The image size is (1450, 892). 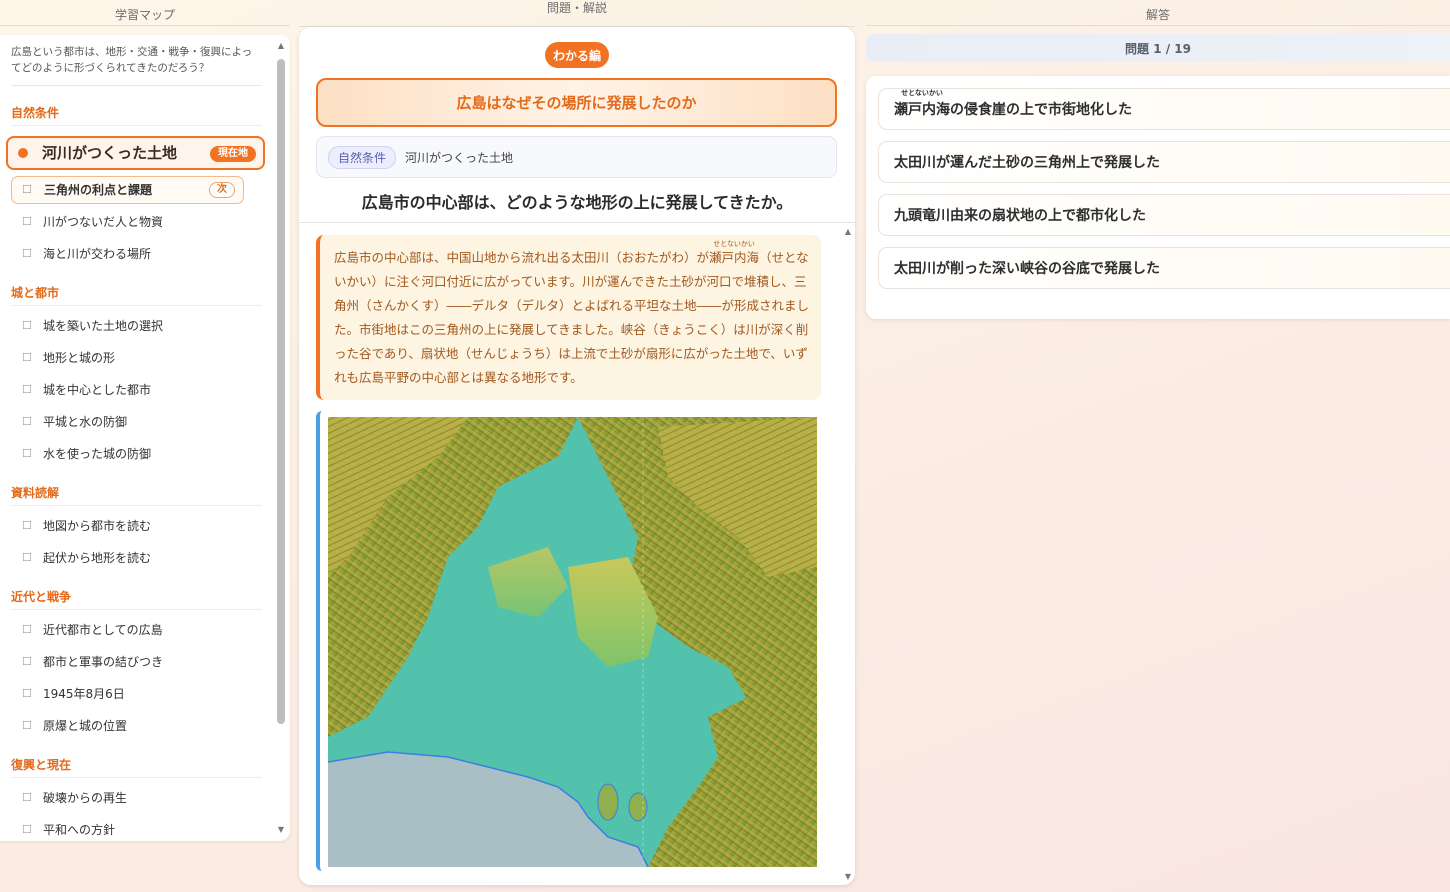 What do you see at coordinates (84, 694) in the screenshot?
I see `map-item-label: 1945年8月6日` at bounding box center [84, 694].